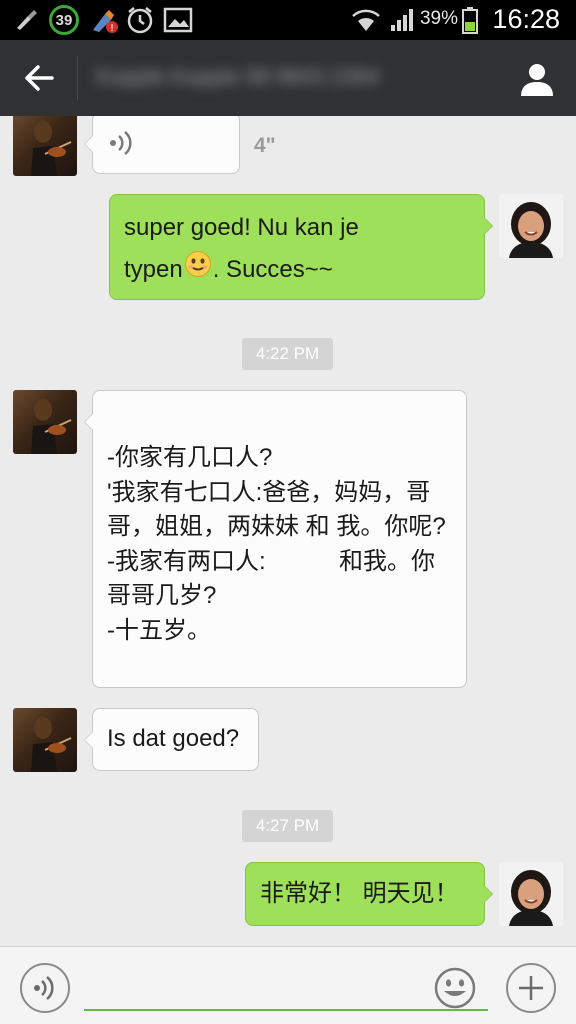 This screenshot has width=576, height=1024. Describe the element at coordinates (359, 893) in the screenshot. I see `message-text: 非常好！ 明天见！` at that location.